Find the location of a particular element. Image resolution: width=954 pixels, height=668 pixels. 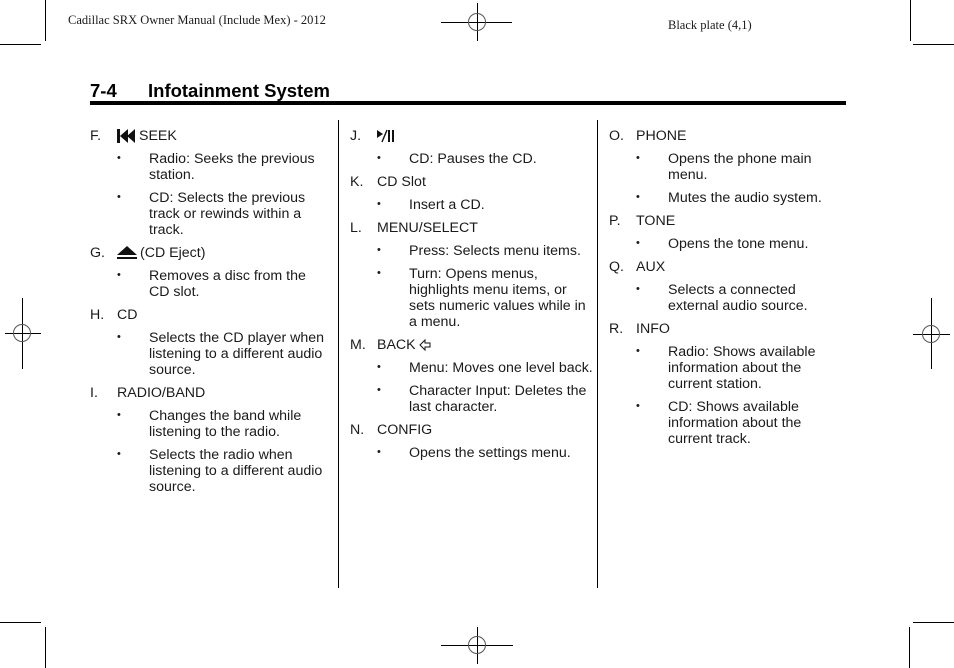

control-item-seek: F. SEEK is located at coordinates (210, 136).